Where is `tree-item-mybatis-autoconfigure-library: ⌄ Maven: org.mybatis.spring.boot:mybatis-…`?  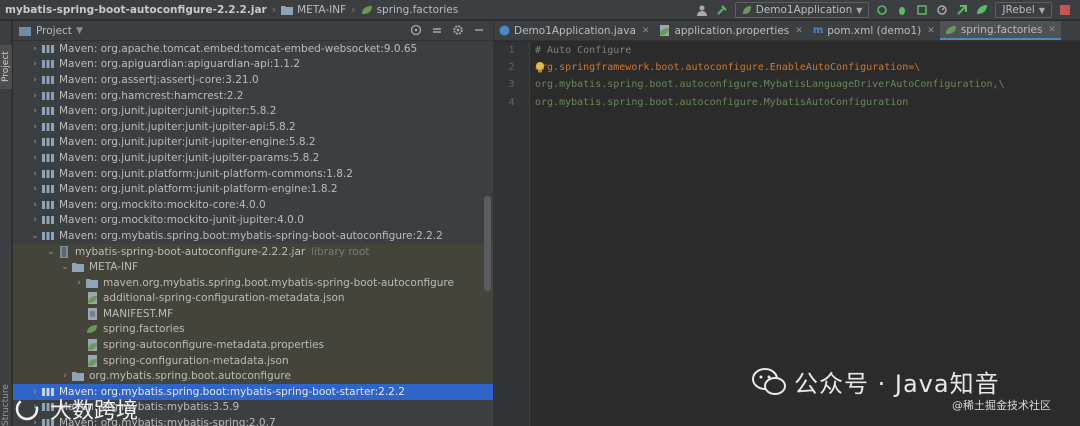 tree-item-mybatis-autoconfigure-library: ⌄ Maven: org.mybatis.spring.boot:mybatis-… is located at coordinates (253, 236).